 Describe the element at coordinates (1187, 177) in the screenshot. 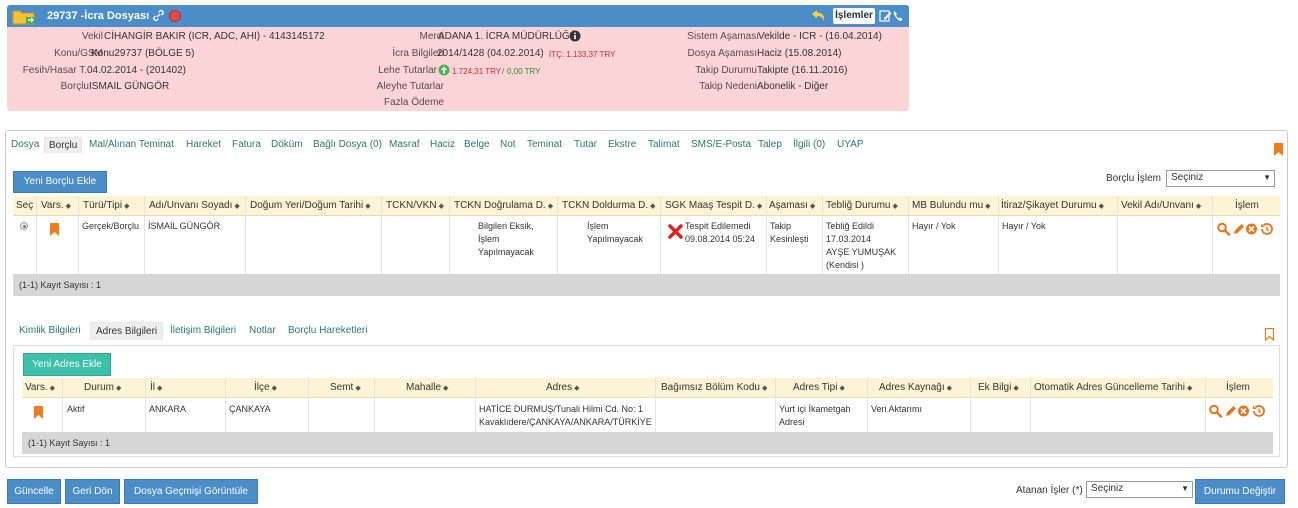

I see `borclu-islem-selected: Seçiniz` at that location.